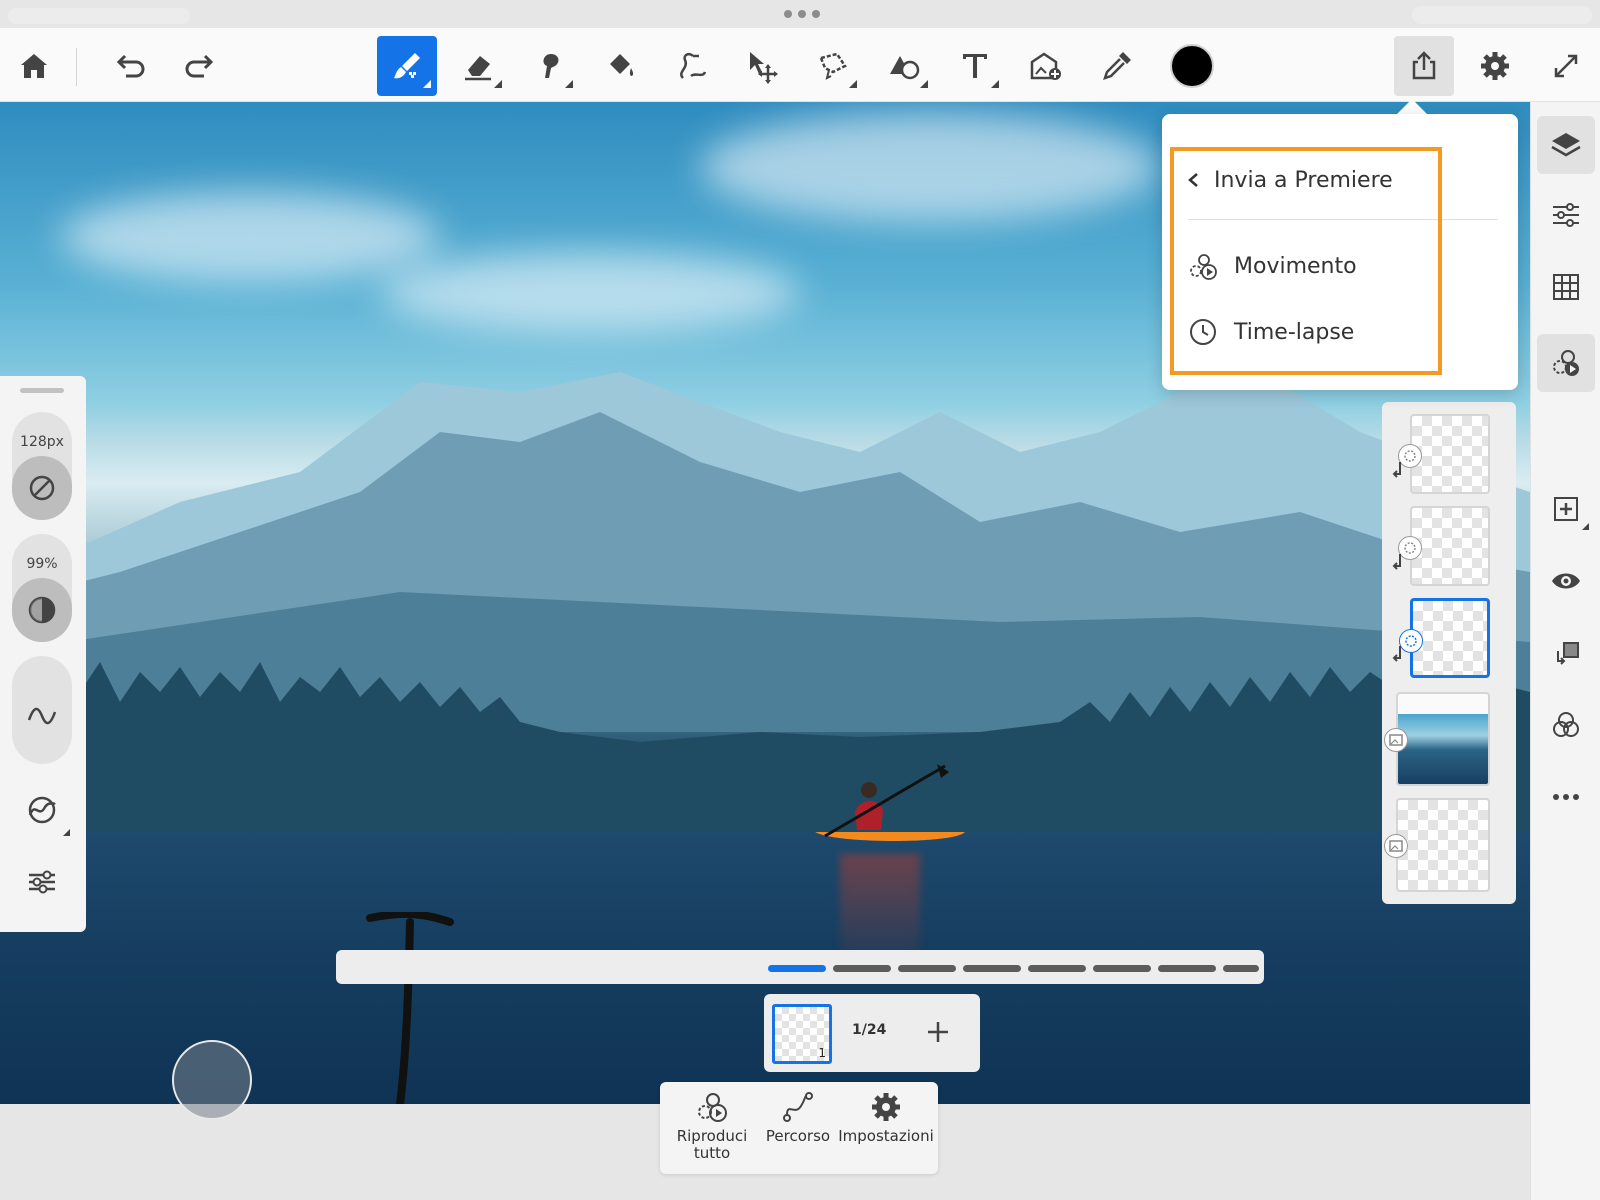 The width and height of the screenshot is (1600, 1200). I want to click on brush-settings-button, so click(42, 882).